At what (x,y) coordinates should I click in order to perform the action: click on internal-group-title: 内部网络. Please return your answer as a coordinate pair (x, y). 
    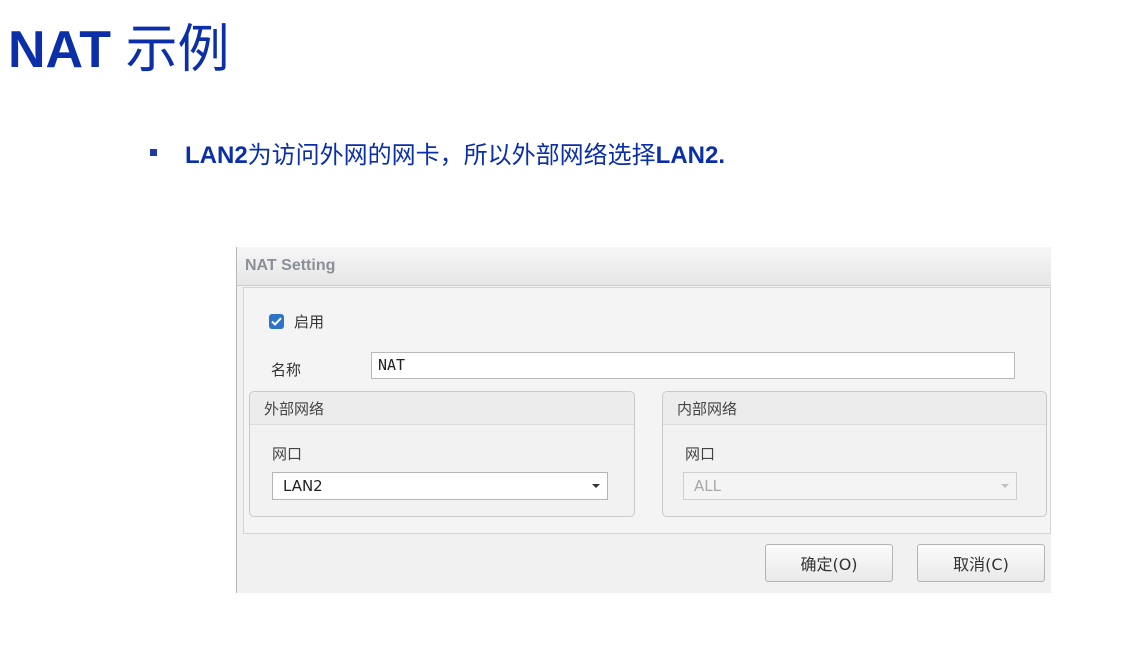
    Looking at the image, I should click on (707, 409).